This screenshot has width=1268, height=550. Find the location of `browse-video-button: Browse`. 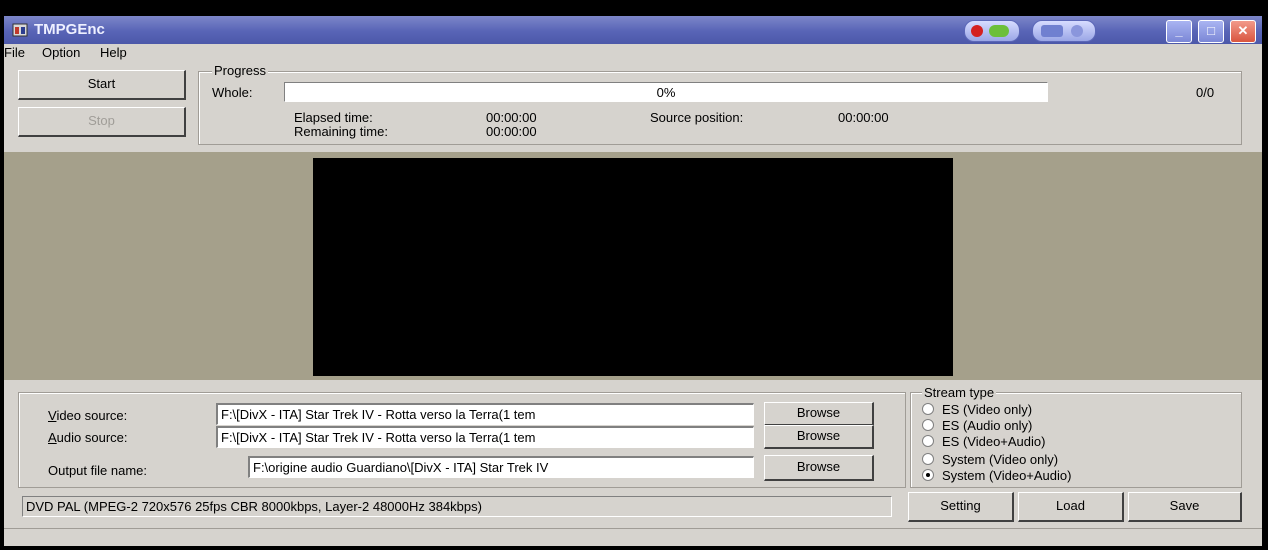

browse-video-button: Browse is located at coordinates (819, 414).